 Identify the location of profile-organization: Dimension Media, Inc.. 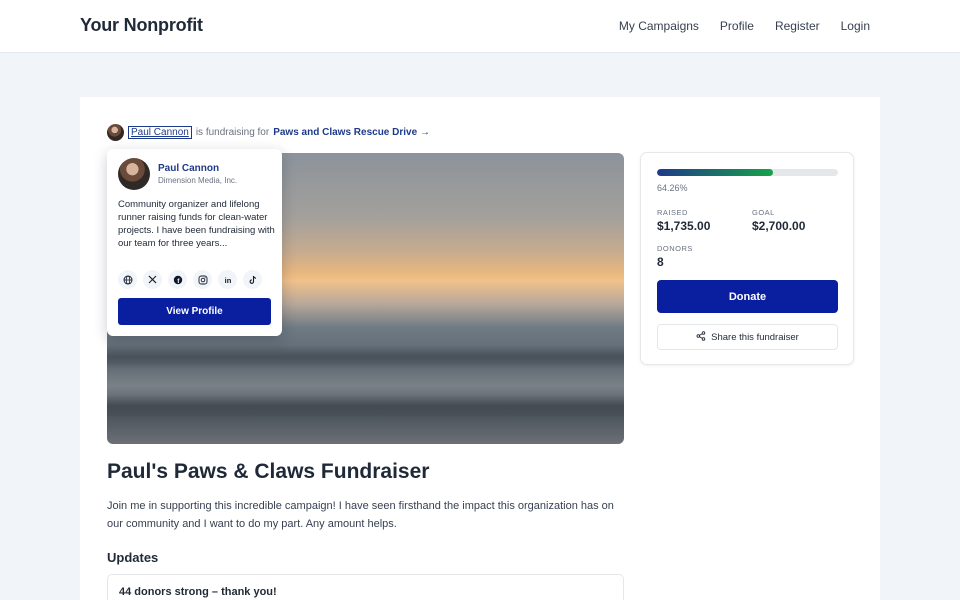
(198, 180).